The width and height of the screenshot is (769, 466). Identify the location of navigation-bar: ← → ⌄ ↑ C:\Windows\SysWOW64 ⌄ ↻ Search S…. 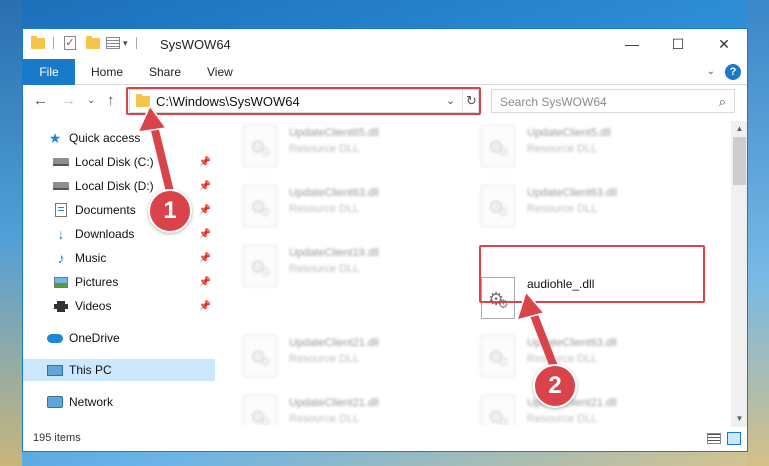
(385, 101).